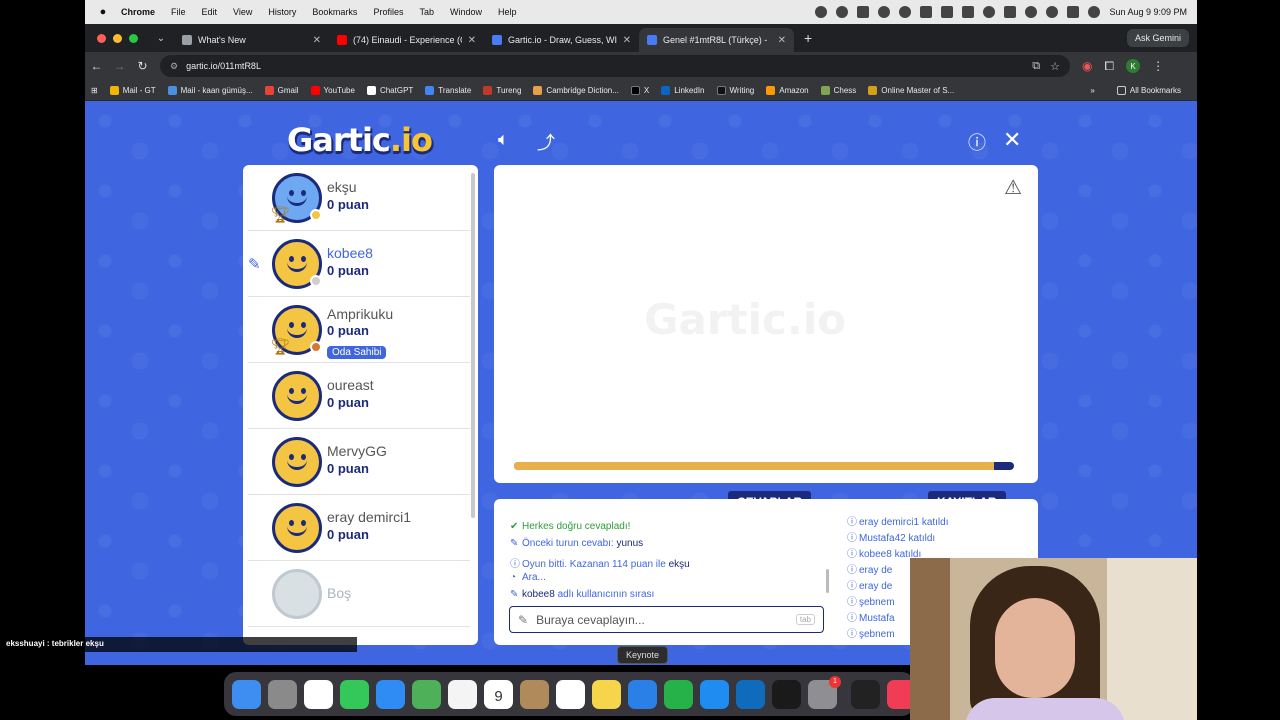 The height and width of the screenshot is (720, 1280). Describe the element at coordinates (1109, 66) in the screenshot. I see `extensions-puzzle-icon: ⧠` at that location.